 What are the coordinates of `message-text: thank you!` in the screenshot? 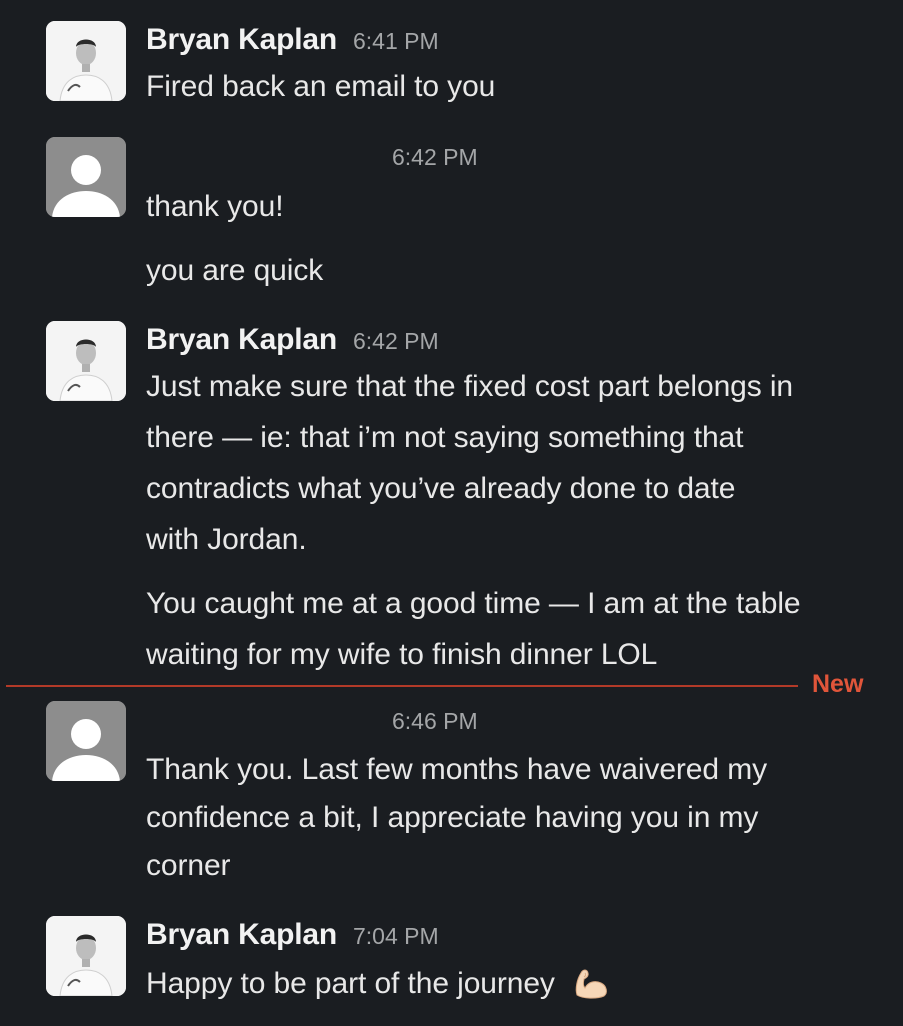 It's located at (215, 206).